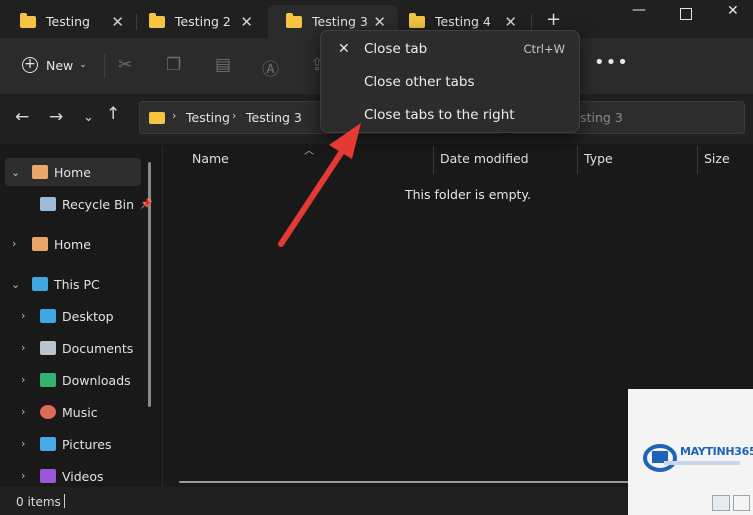  What do you see at coordinates (660, 458) in the screenshot?
I see `logo-globe-icon` at bounding box center [660, 458].